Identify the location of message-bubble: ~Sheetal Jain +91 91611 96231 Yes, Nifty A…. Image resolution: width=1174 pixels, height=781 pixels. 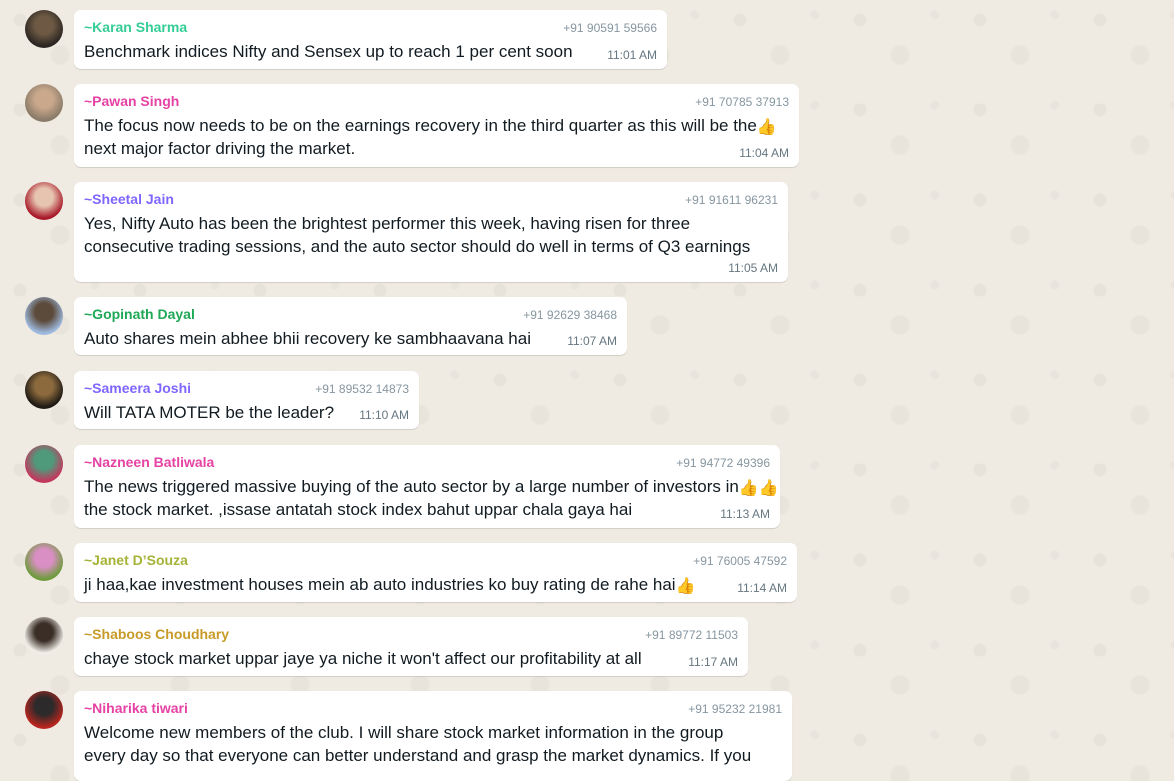
(431, 232).